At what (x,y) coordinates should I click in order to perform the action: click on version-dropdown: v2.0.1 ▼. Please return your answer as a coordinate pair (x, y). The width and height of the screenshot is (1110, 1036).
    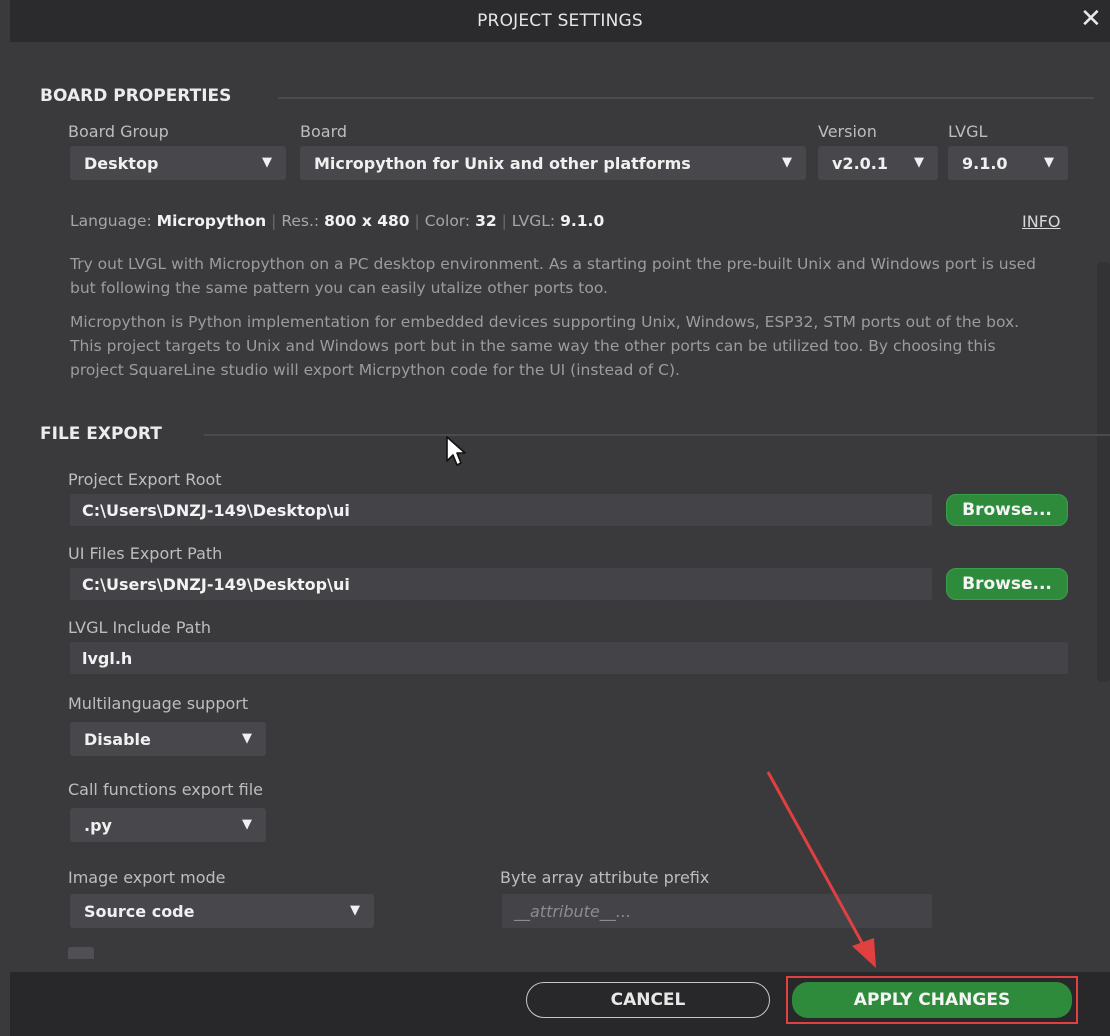
    Looking at the image, I should click on (878, 163).